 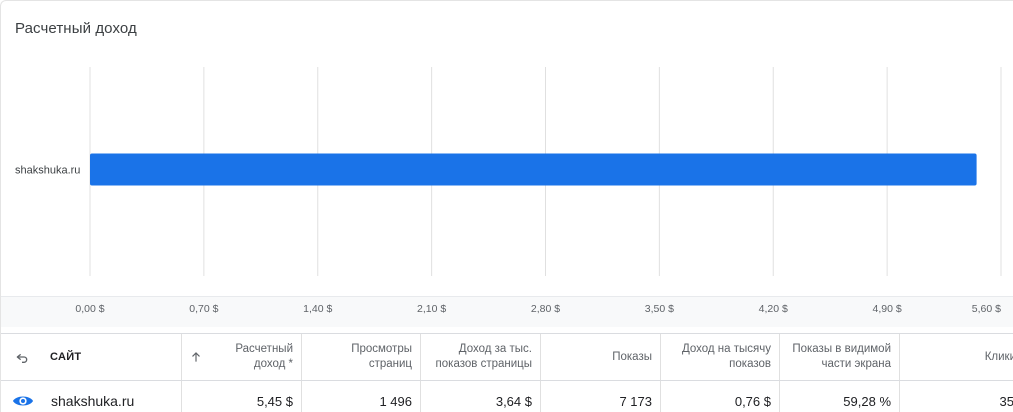 What do you see at coordinates (23, 401) in the screenshot?
I see `eye-icon` at bounding box center [23, 401].